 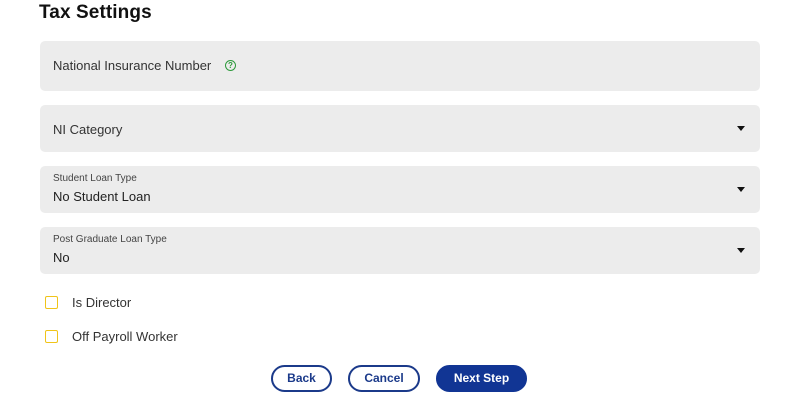 What do you see at coordinates (230, 65) in the screenshot?
I see `question-circle-icon: ?` at bounding box center [230, 65].